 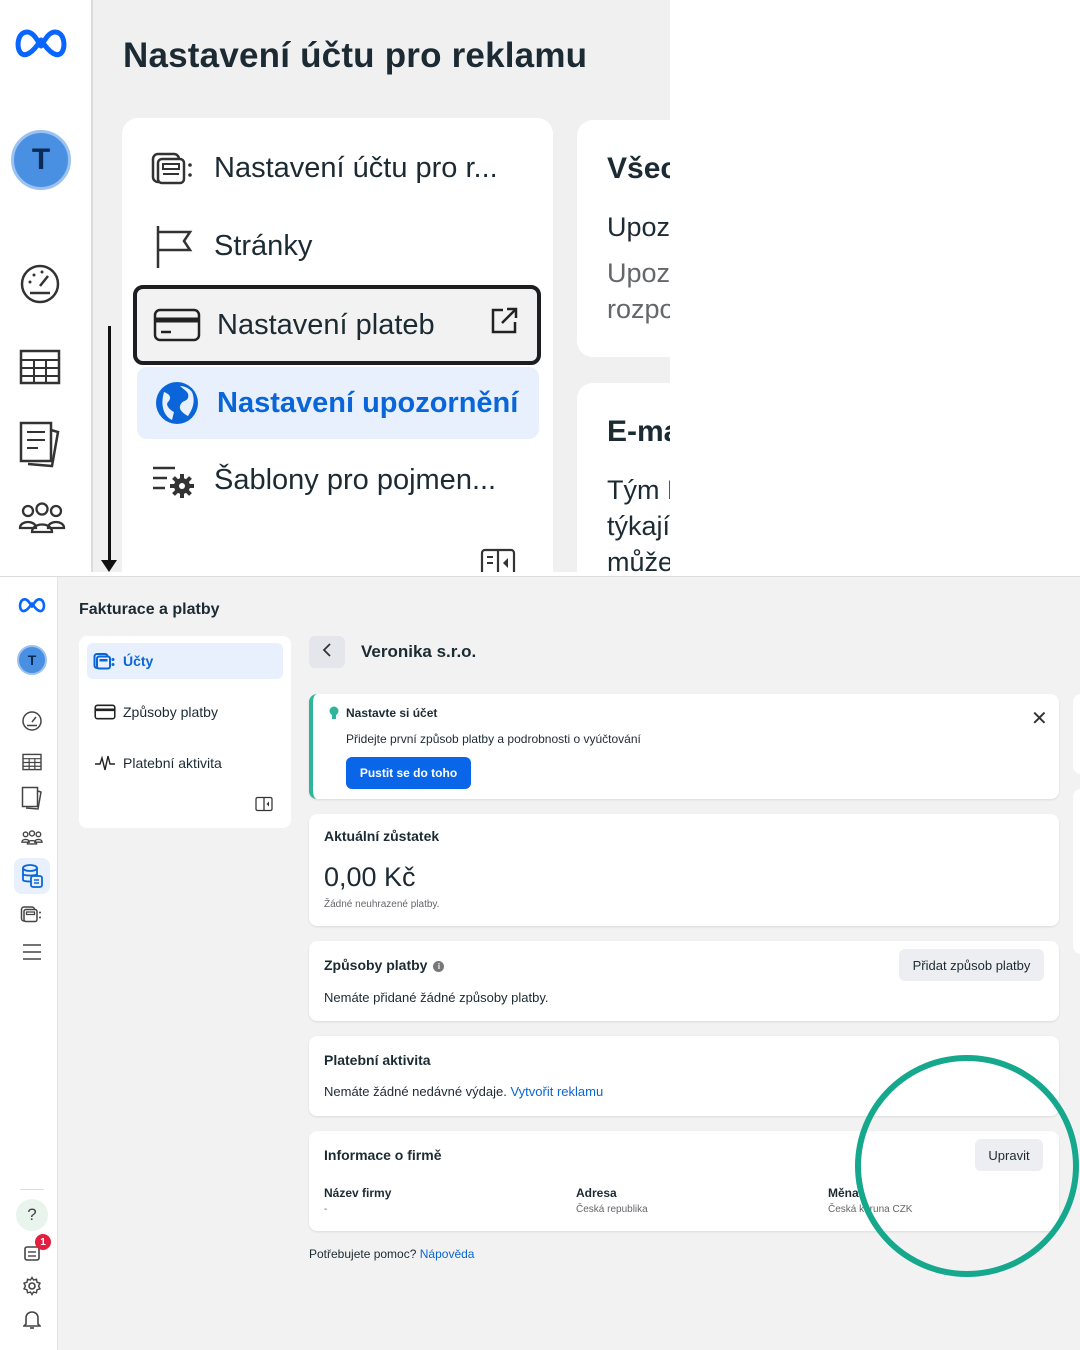 What do you see at coordinates (368, 402) in the screenshot?
I see `menu-item-label: Nastavení upozornění` at bounding box center [368, 402].